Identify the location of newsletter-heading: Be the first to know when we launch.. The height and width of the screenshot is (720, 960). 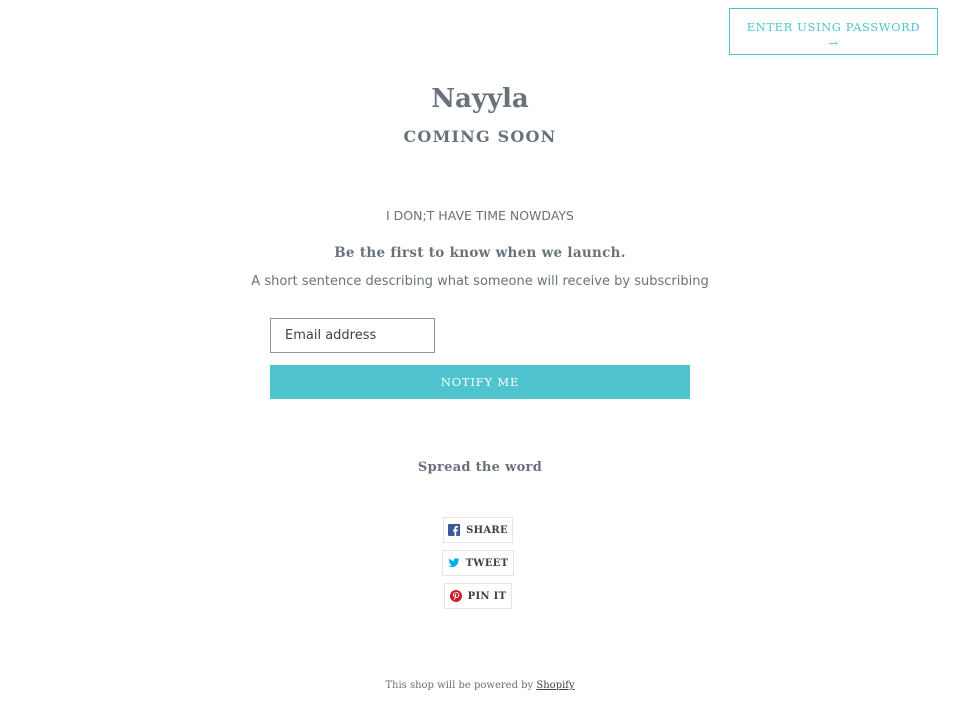
(480, 253).